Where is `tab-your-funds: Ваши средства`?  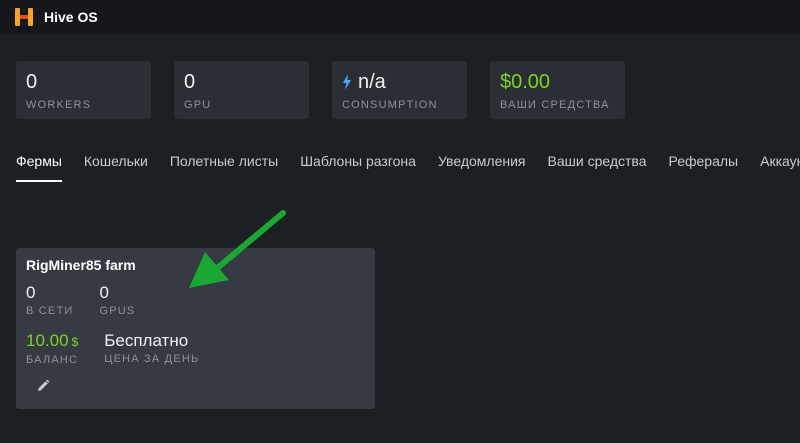 tab-your-funds: Ваши средства is located at coordinates (597, 166).